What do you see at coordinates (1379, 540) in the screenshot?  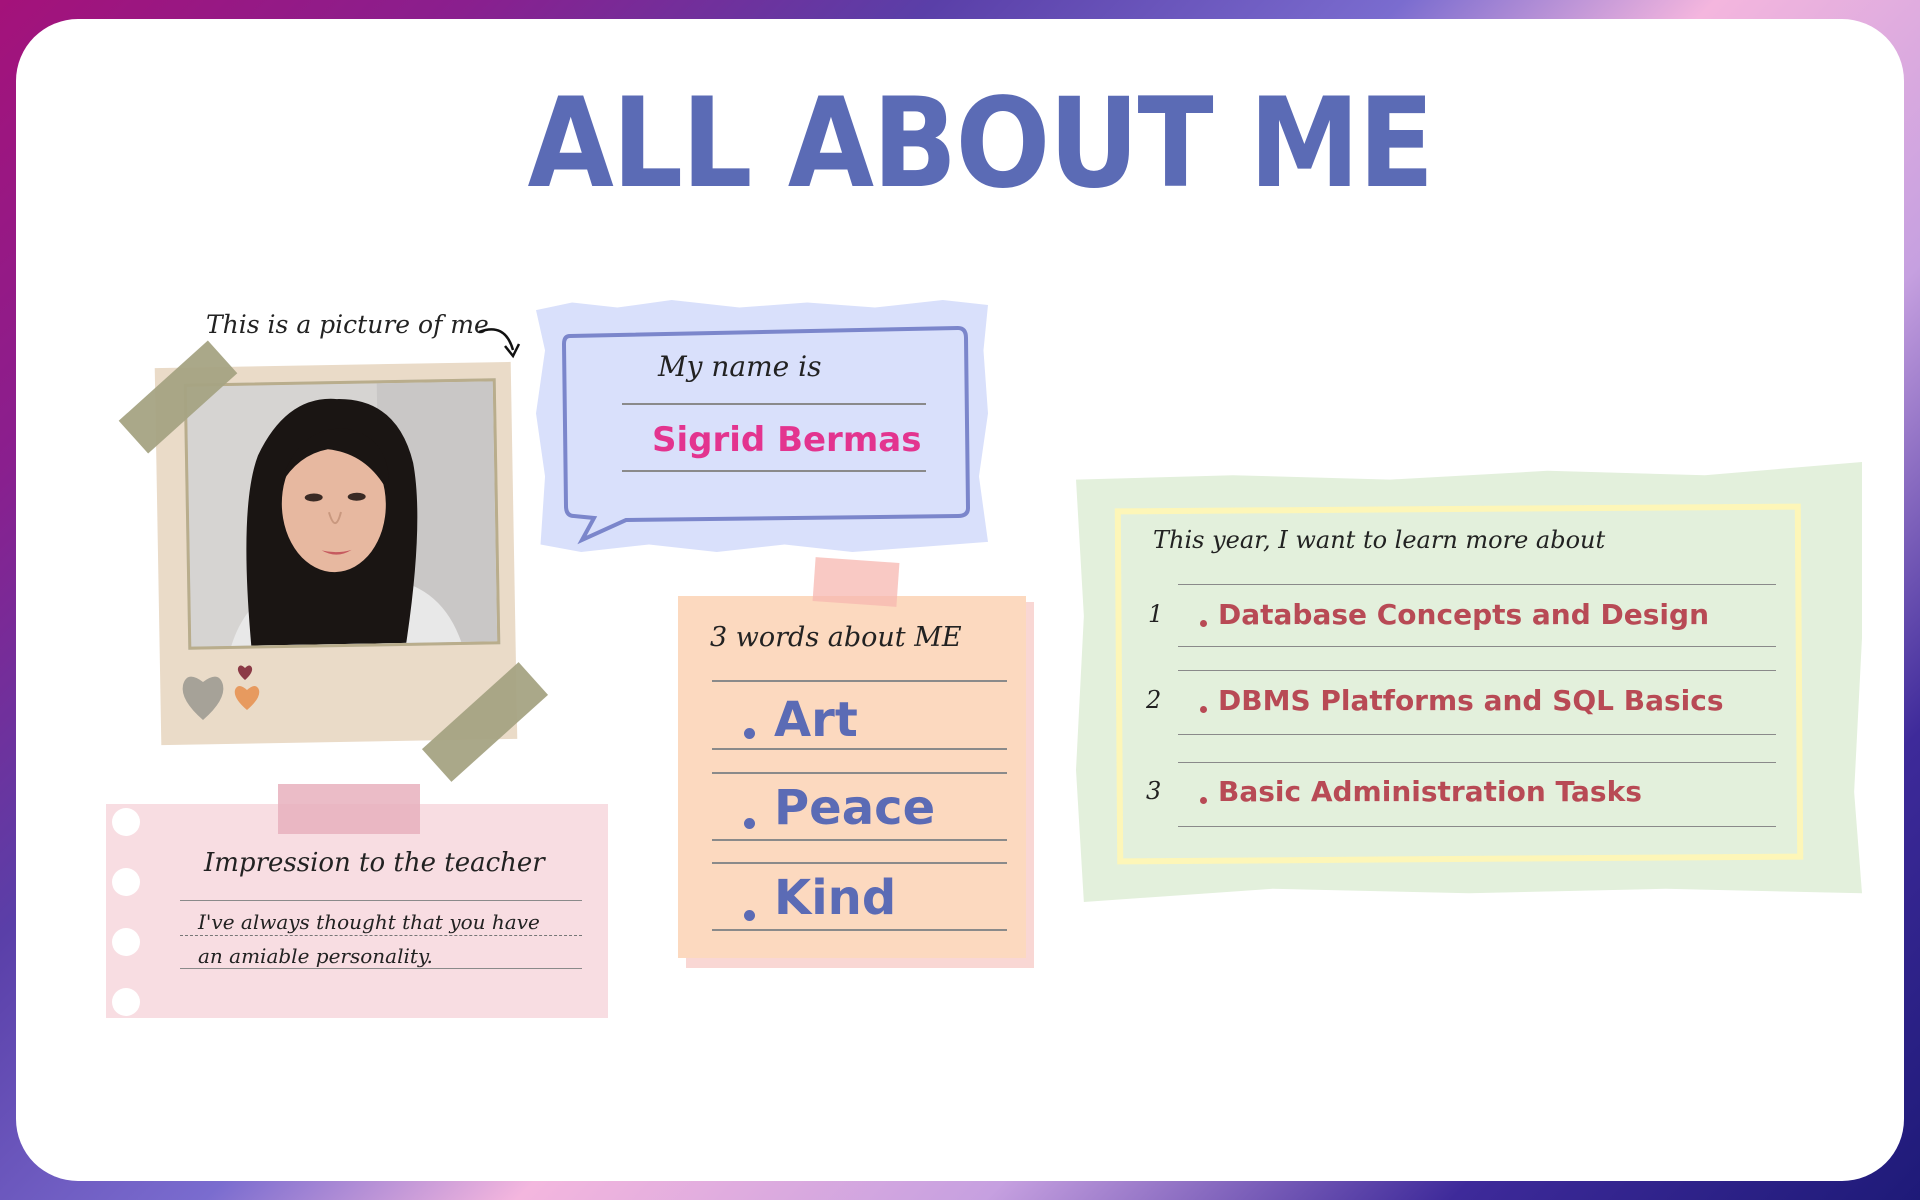 I see `learn-label: This year, I want to learn more about` at bounding box center [1379, 540].